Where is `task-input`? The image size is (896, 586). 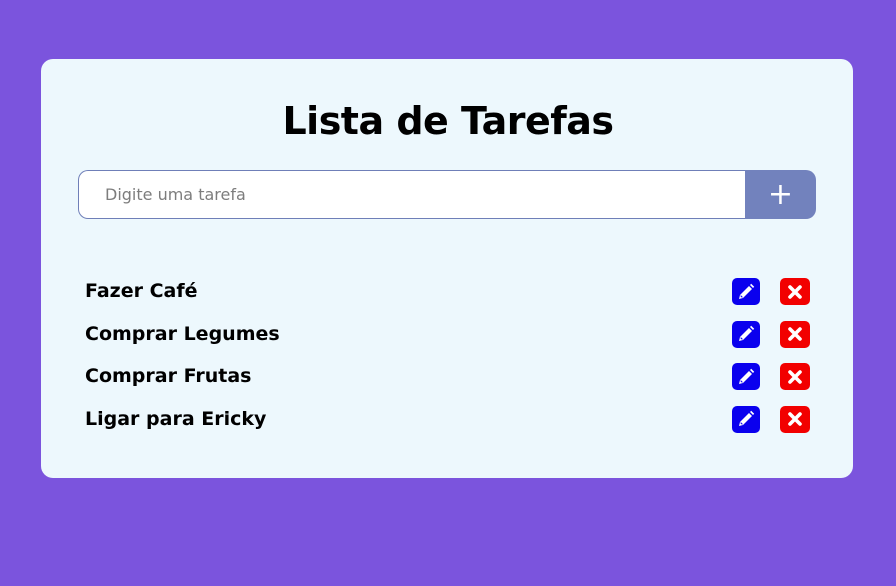 task-input is located at coordinates (412, 194).